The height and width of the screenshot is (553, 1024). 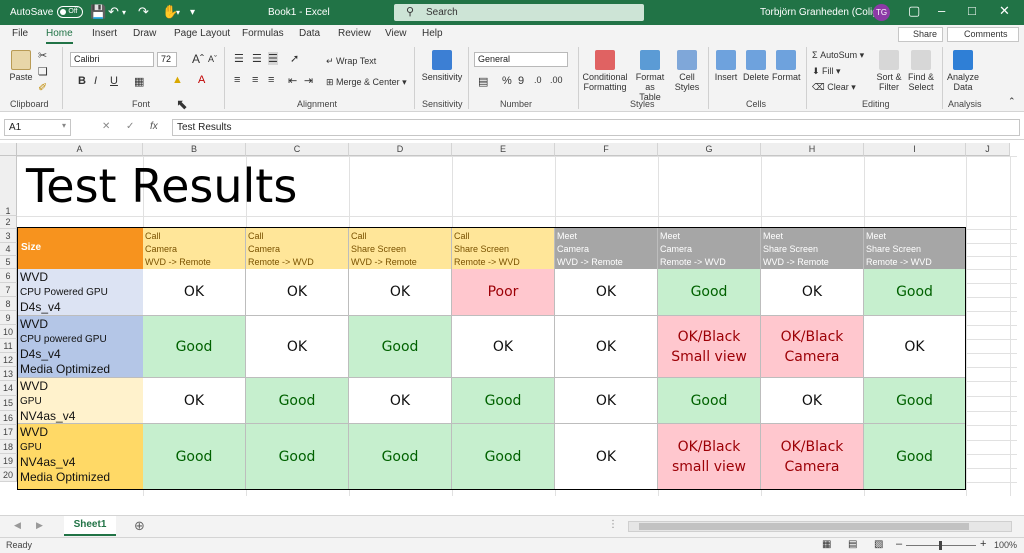 I want to click on decrease-indent-icon: ⇤, so click(x=292, y=80).